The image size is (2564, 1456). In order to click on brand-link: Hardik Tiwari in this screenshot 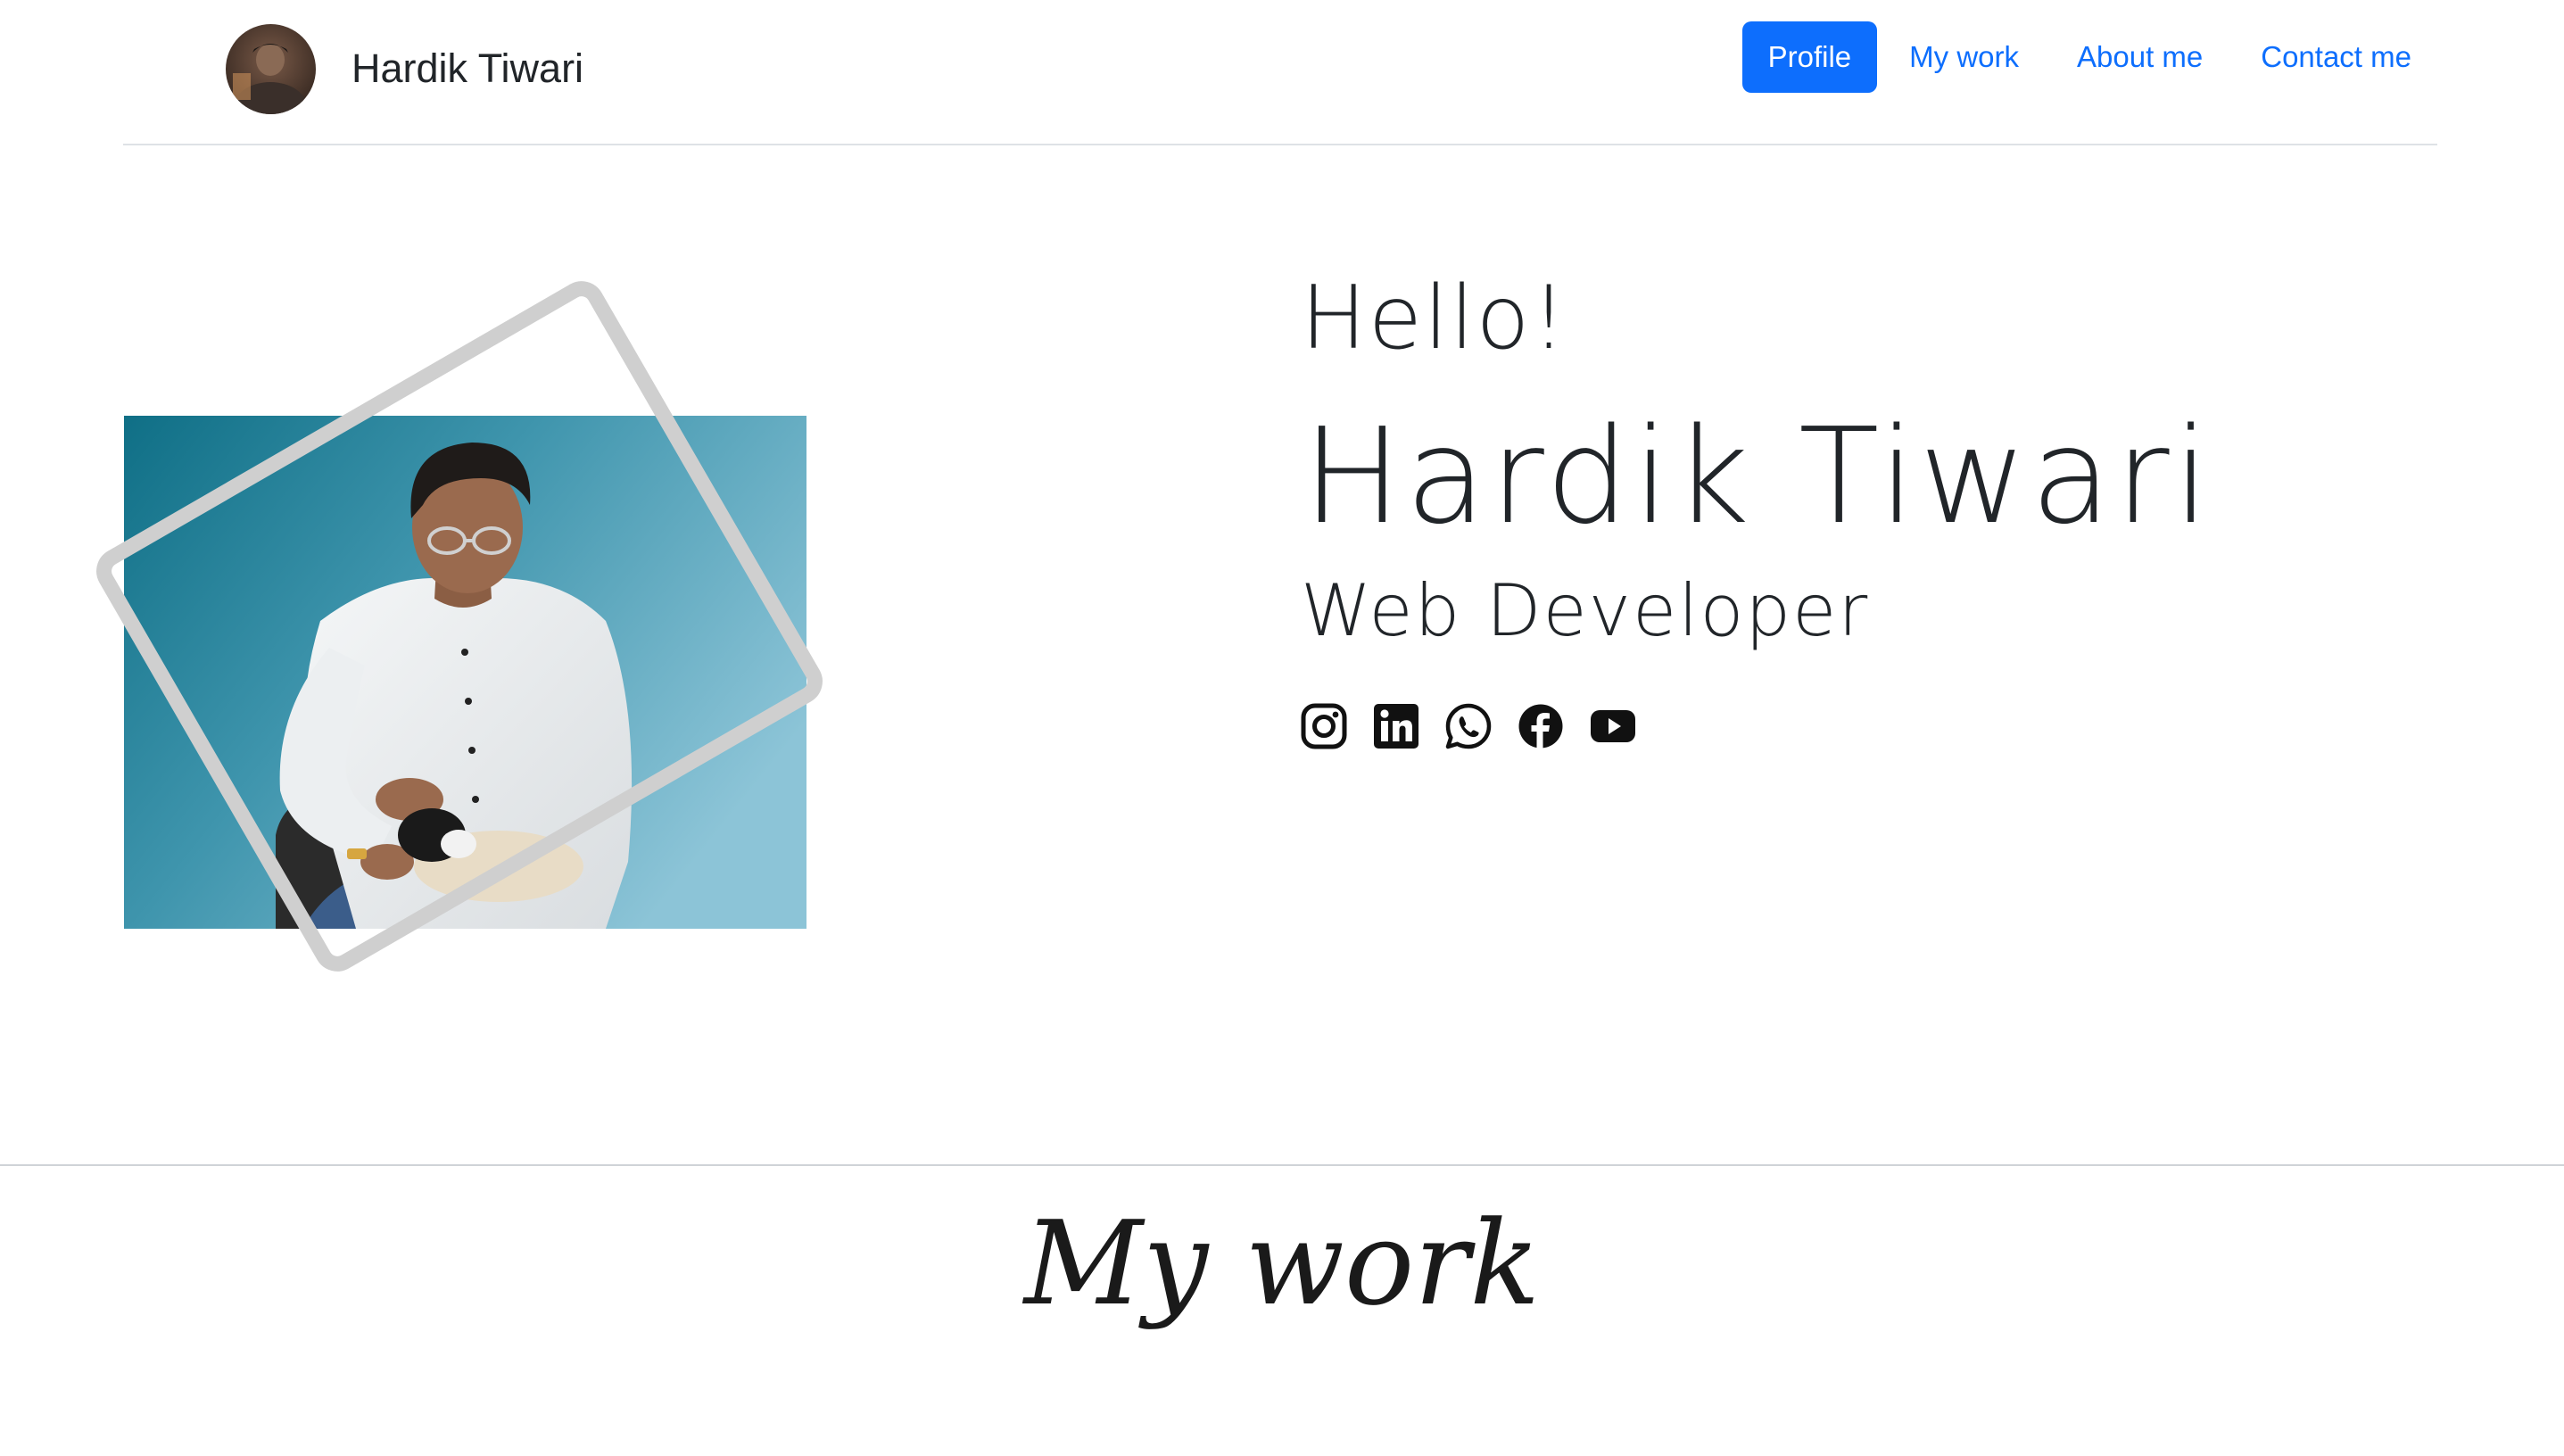, I will do `click(404, 68)`.